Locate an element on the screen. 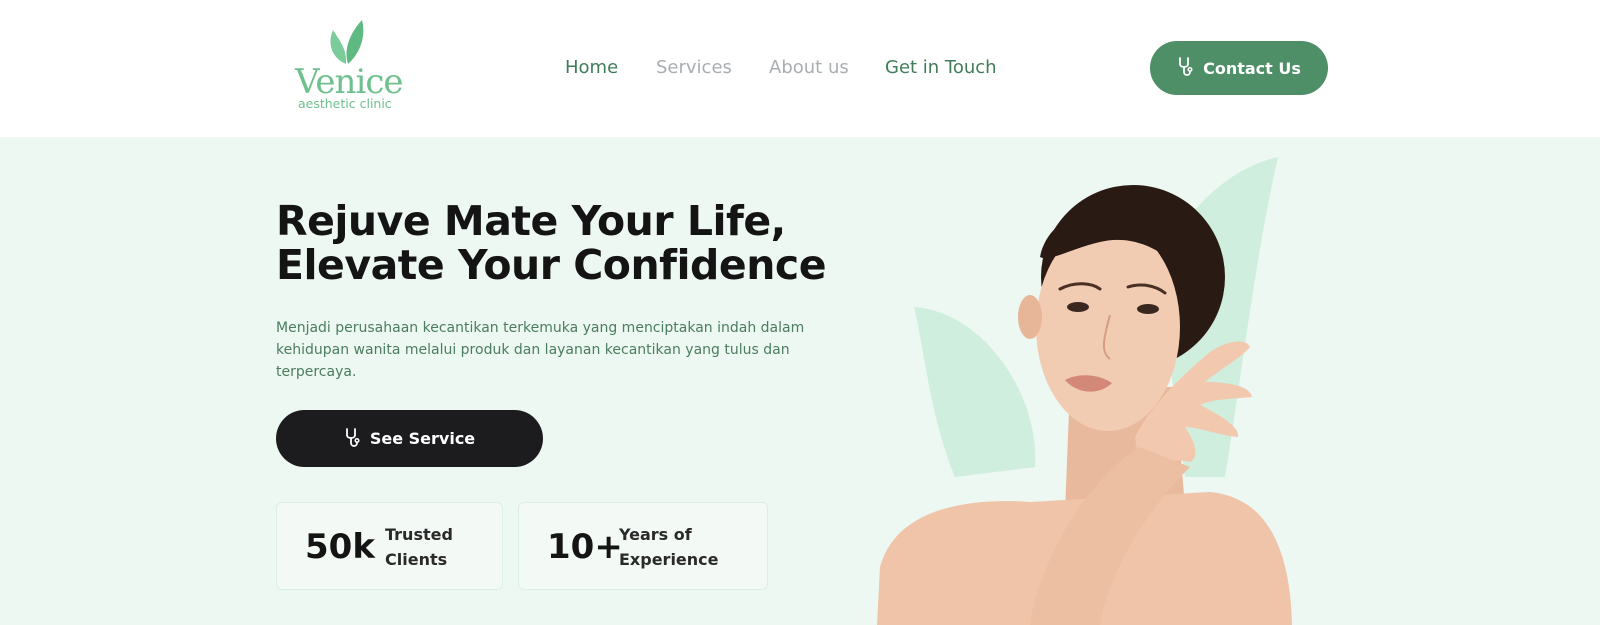  stat-label-line-1: Trusted is located at coordinates (419, 534).